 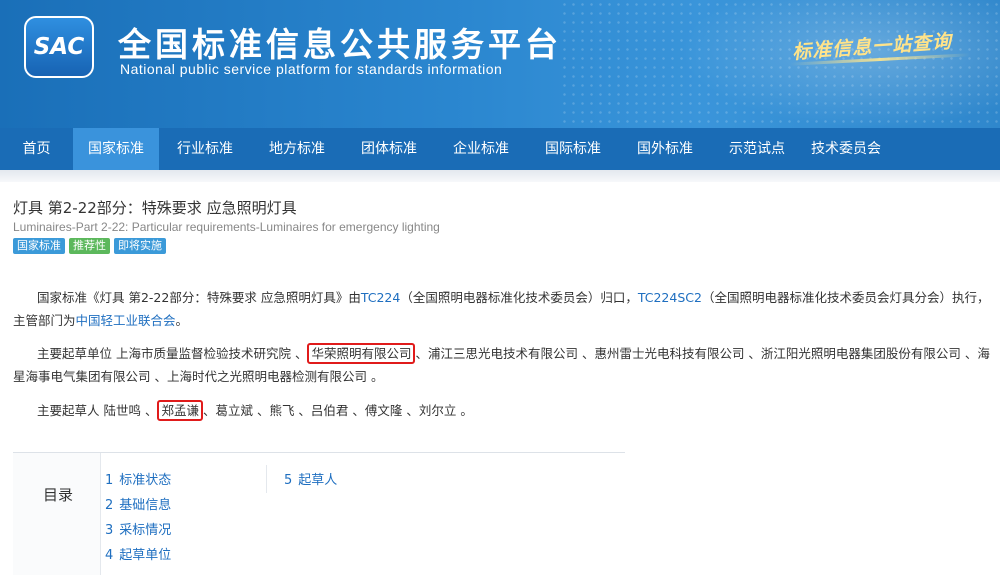 I want to click on highlighted-company: 华荣照明有限公司, so click(x=361, y=353).